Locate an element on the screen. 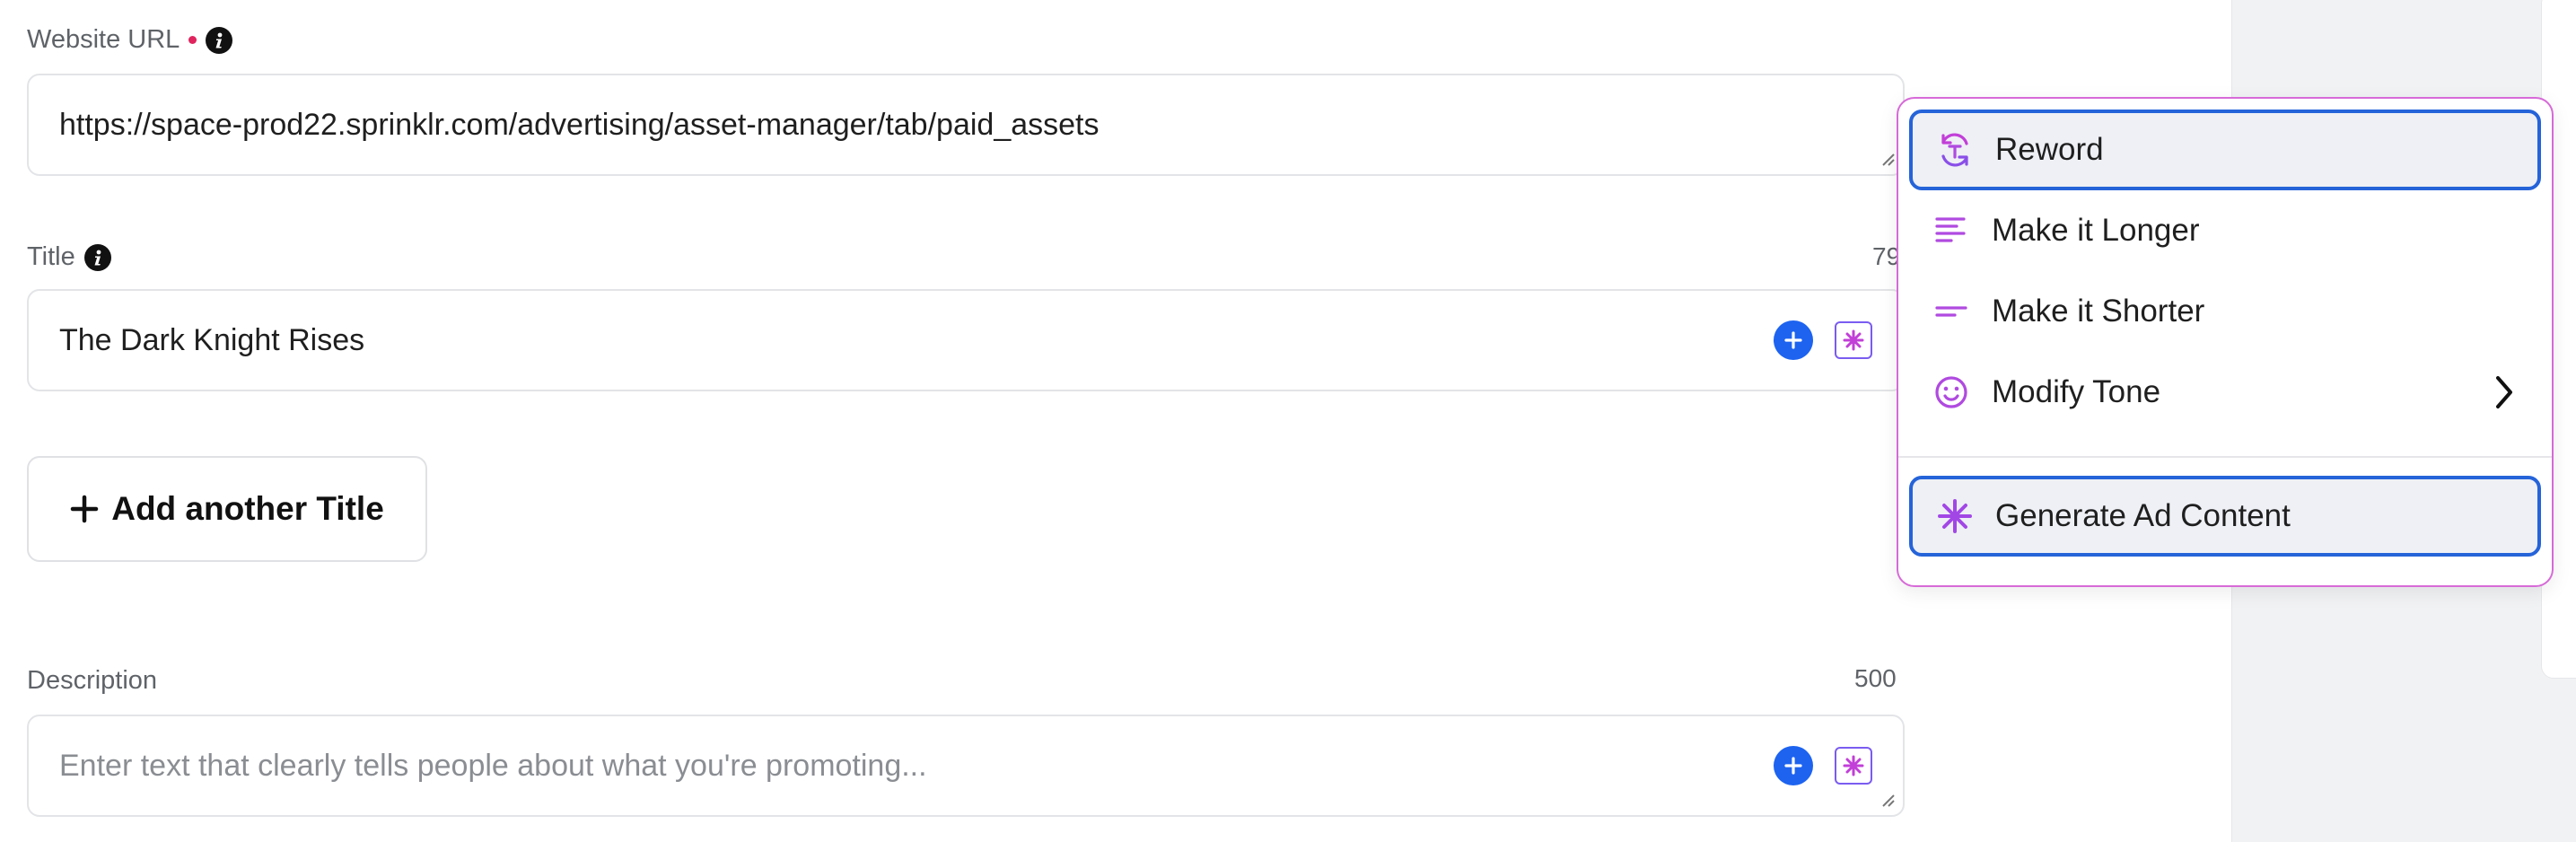  menu-item-generate-ad-content: Generate Ad Content is located at coordinates (2225, 516).